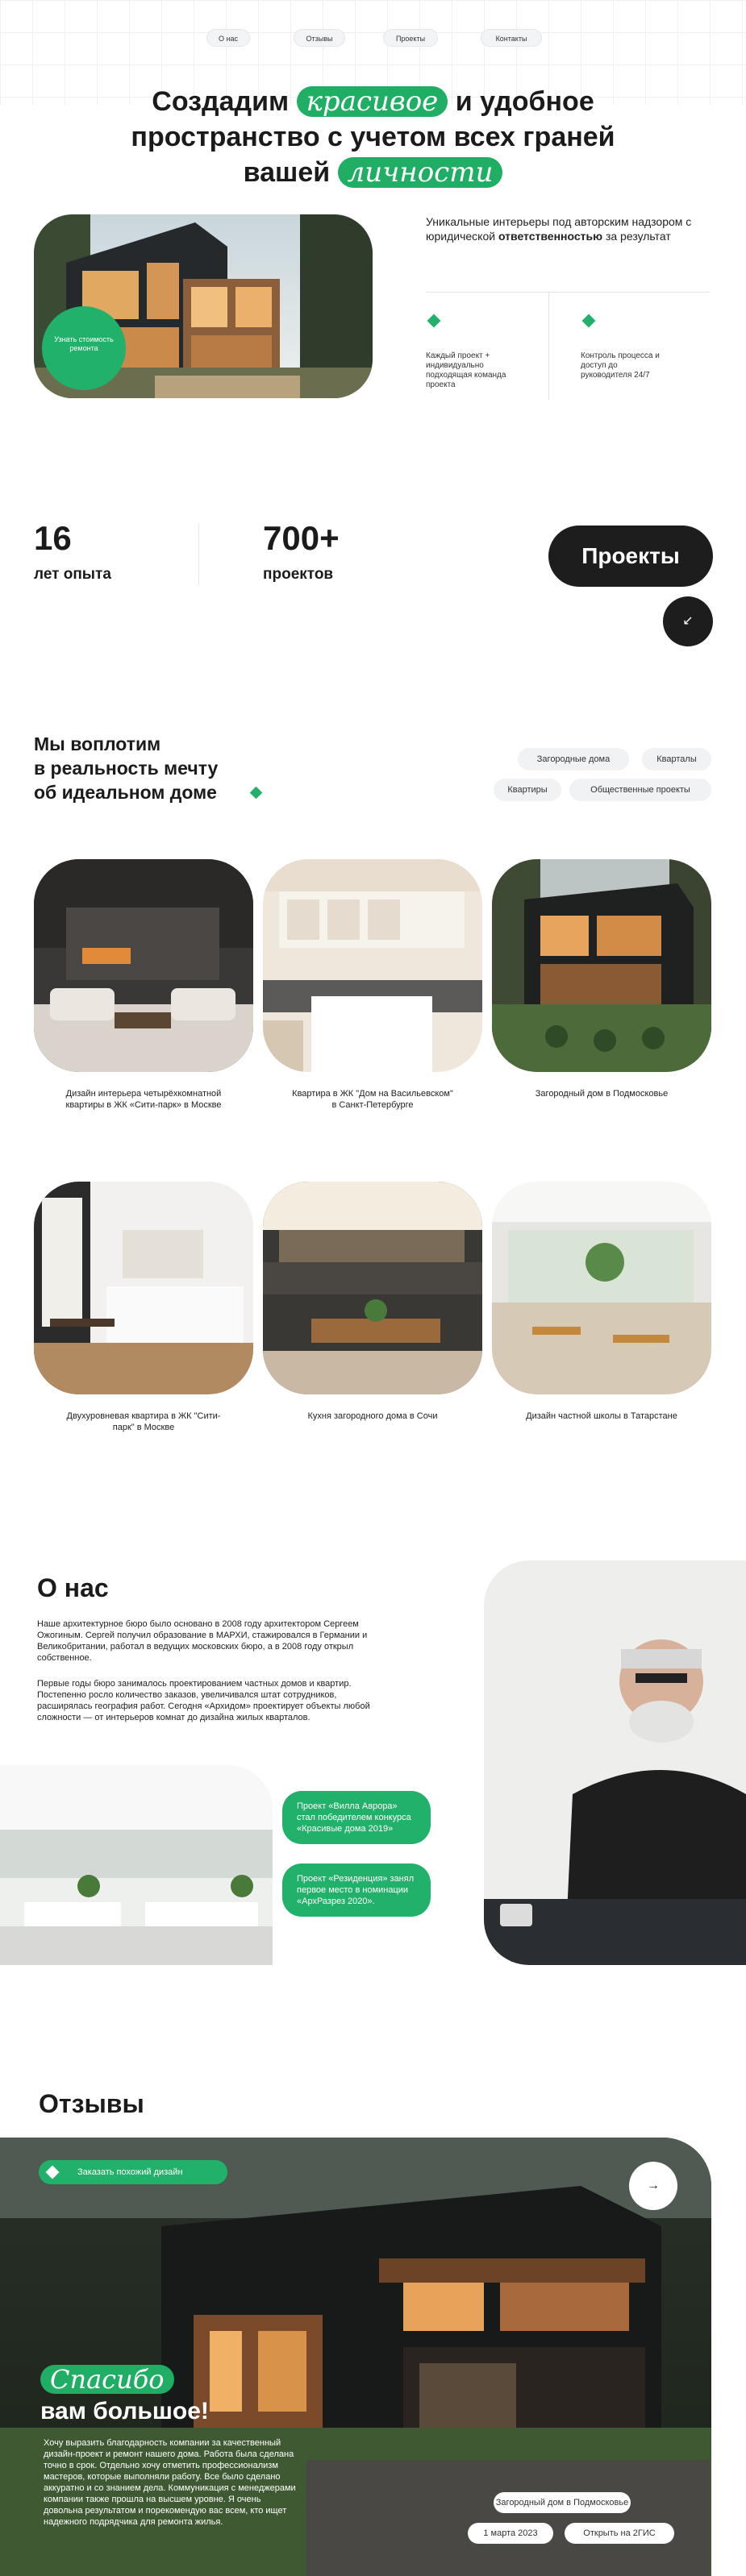 Image resolution: width=746 pixels, height=2576 pixels. What do you see at coordinates (97, 743) in the screenshot?
I see `portfolio-title-line1: Мы воплотим` at bounding box center [97, 743].